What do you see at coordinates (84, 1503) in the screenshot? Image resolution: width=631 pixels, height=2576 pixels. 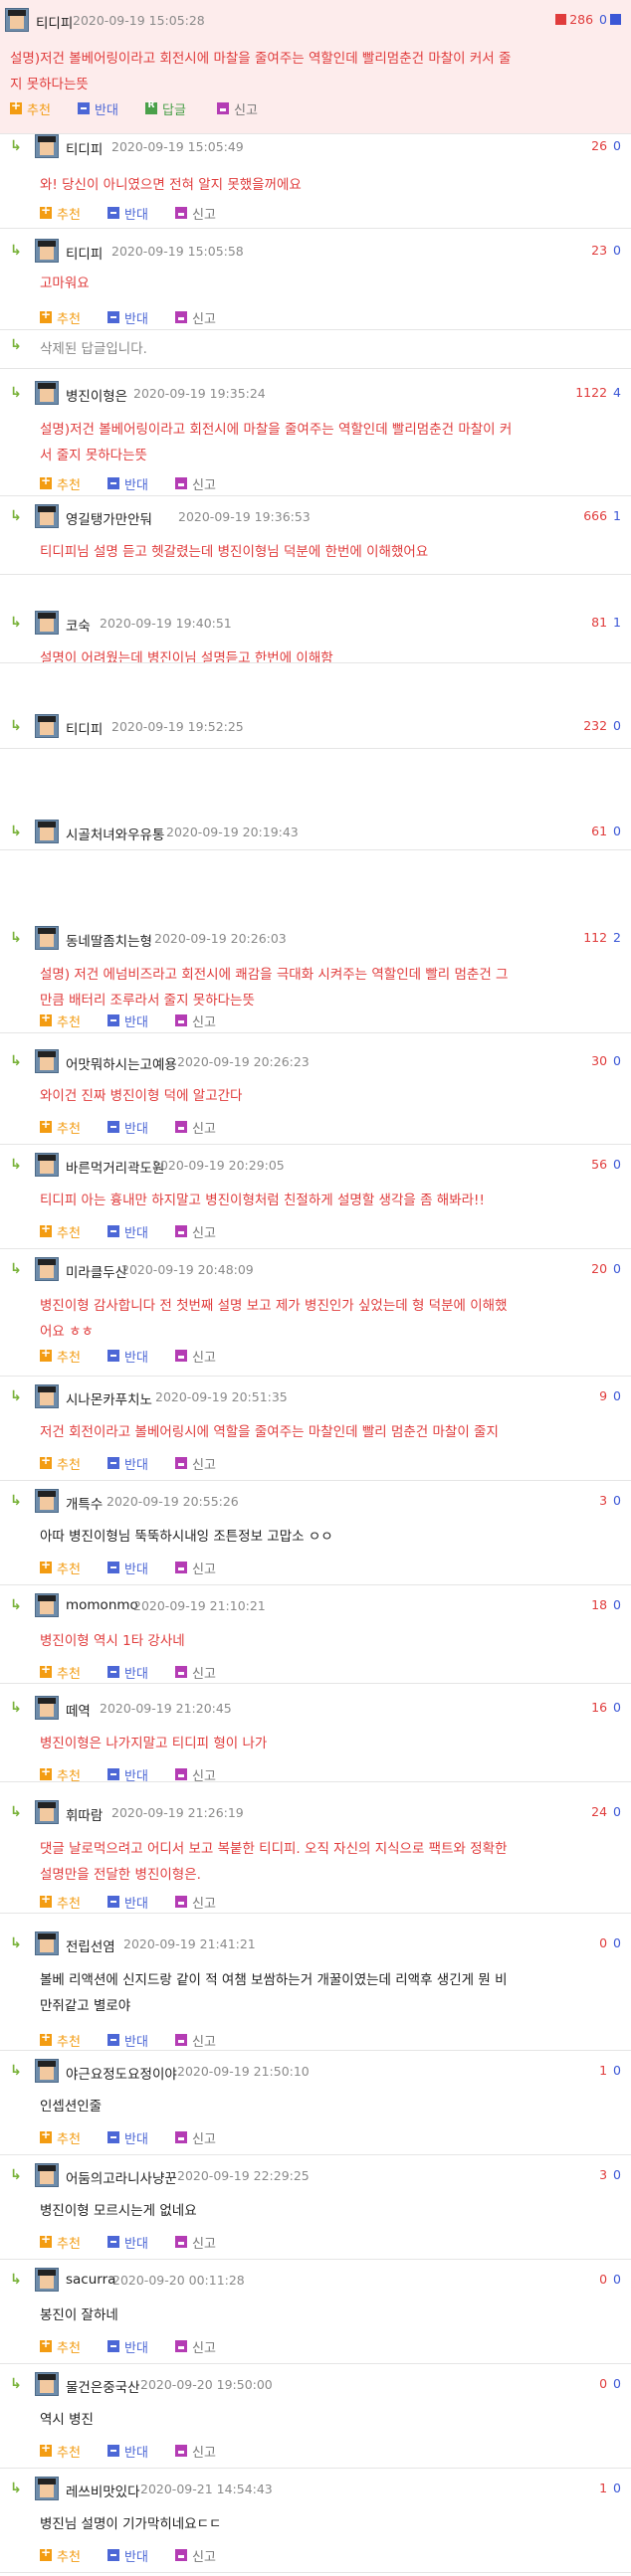 I see `nickname: 개특수` at bounding box center [84, 1503].